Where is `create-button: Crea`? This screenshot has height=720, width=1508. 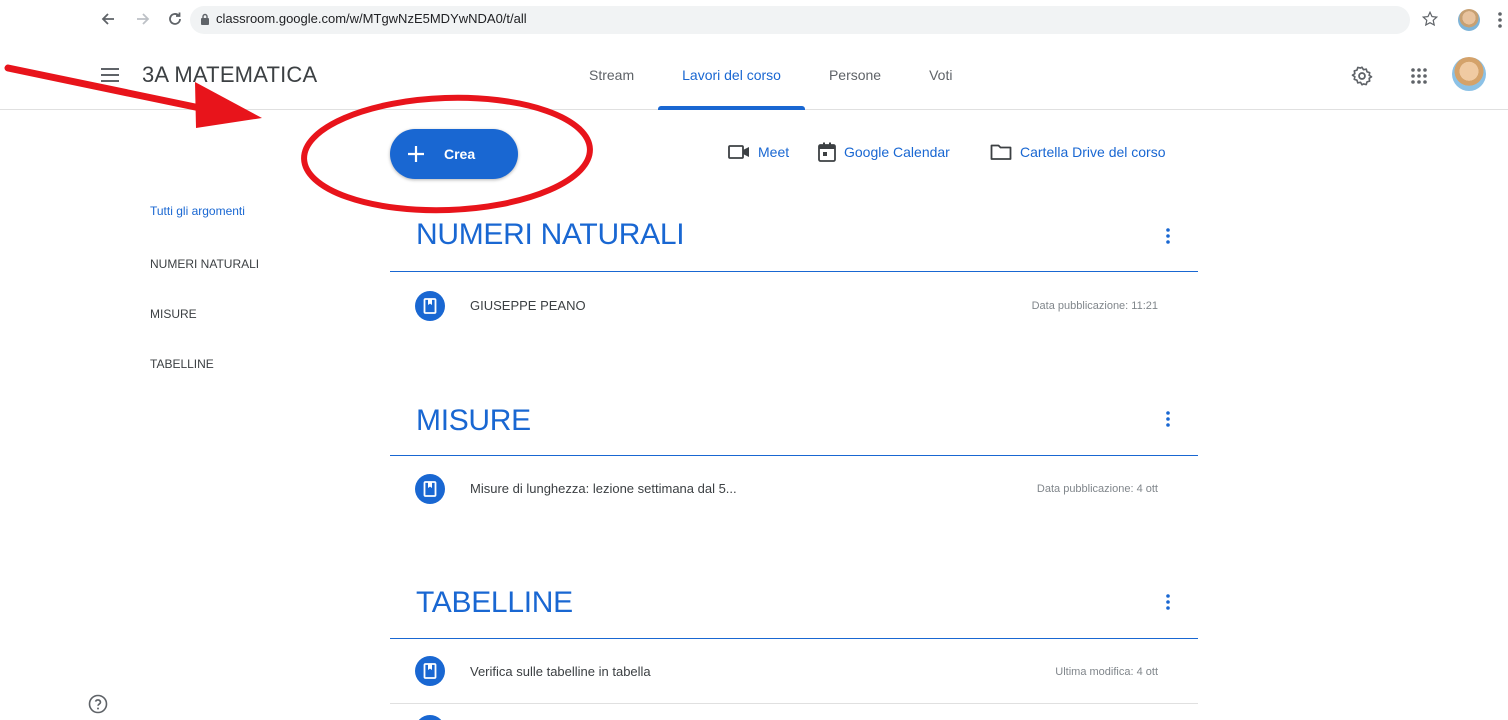 create-button: Crea is located at coordinates (454, 154).